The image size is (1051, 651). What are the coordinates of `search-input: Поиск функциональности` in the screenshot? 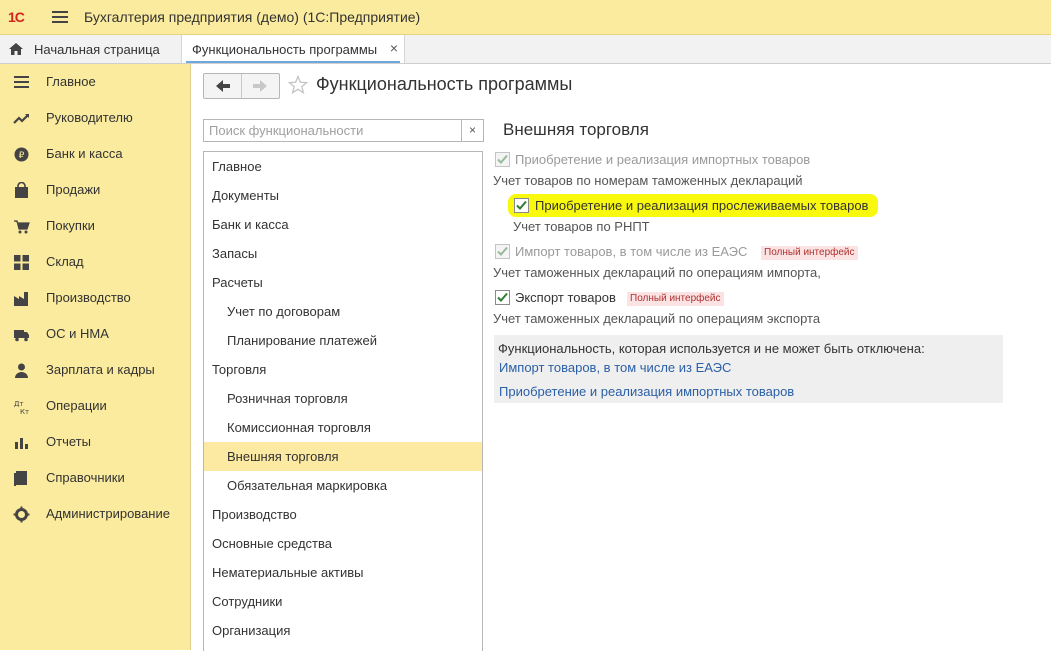 It's located at (333, 130).